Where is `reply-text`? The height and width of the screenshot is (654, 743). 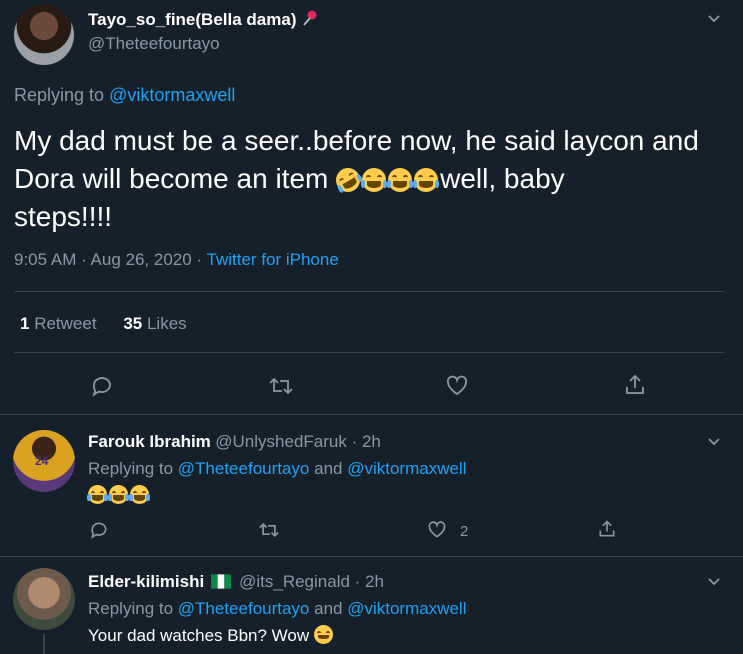 reply-text is located at coordinates (119, 495).